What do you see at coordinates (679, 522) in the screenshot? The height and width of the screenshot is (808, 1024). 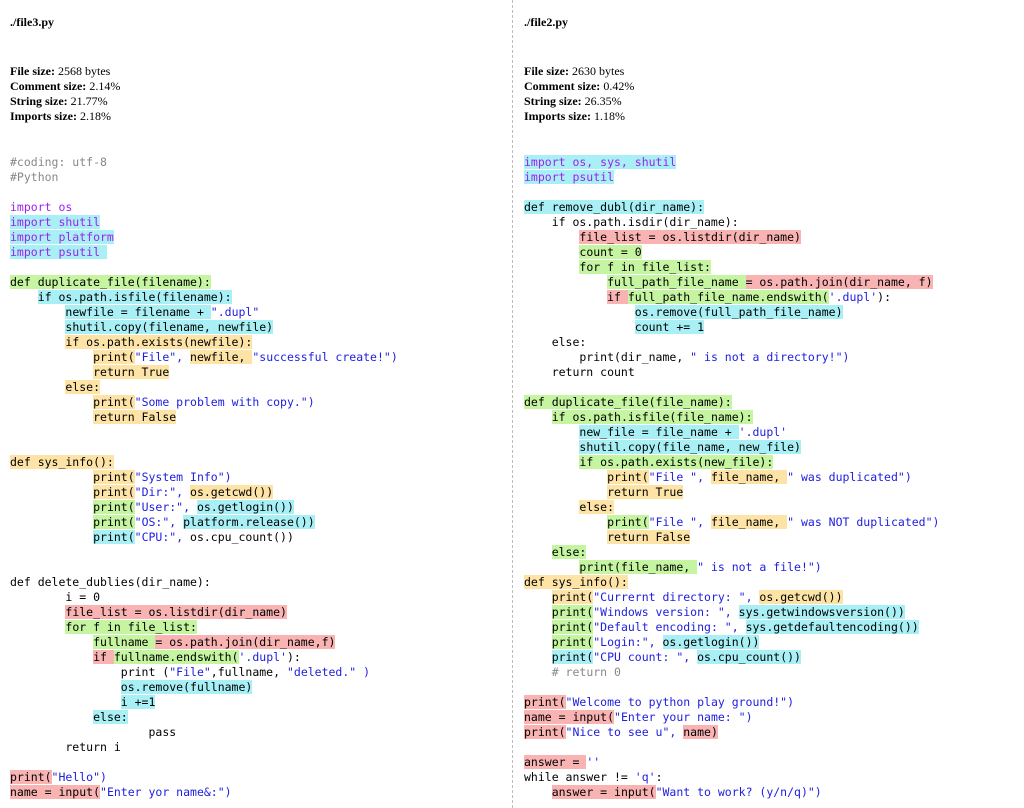 I see `code-token: "File ",` at bounding box center [679, 522].